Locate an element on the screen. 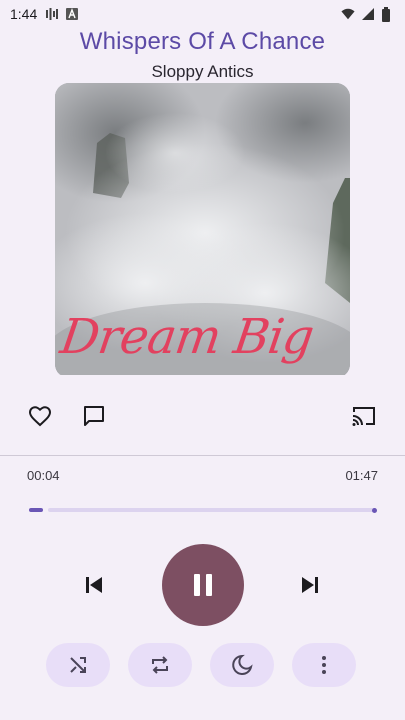 This screenshot has height=720, width=405. sleep-timer-moon-icon is located at coordinates (242, 665).